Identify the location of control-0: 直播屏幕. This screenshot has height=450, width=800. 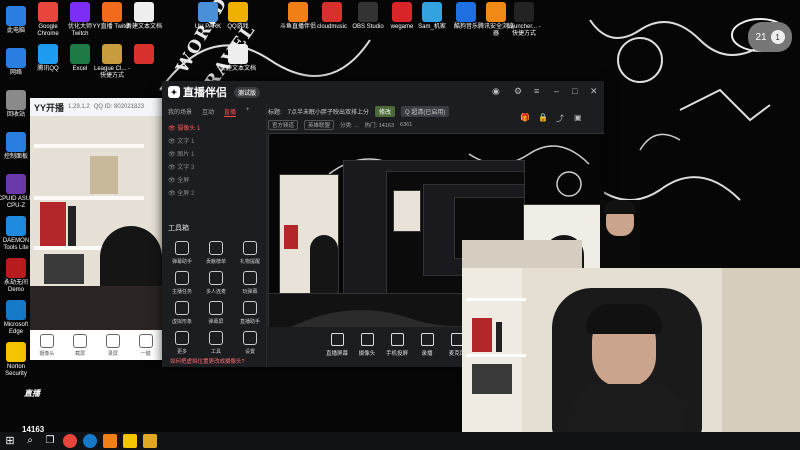
(337, 345).